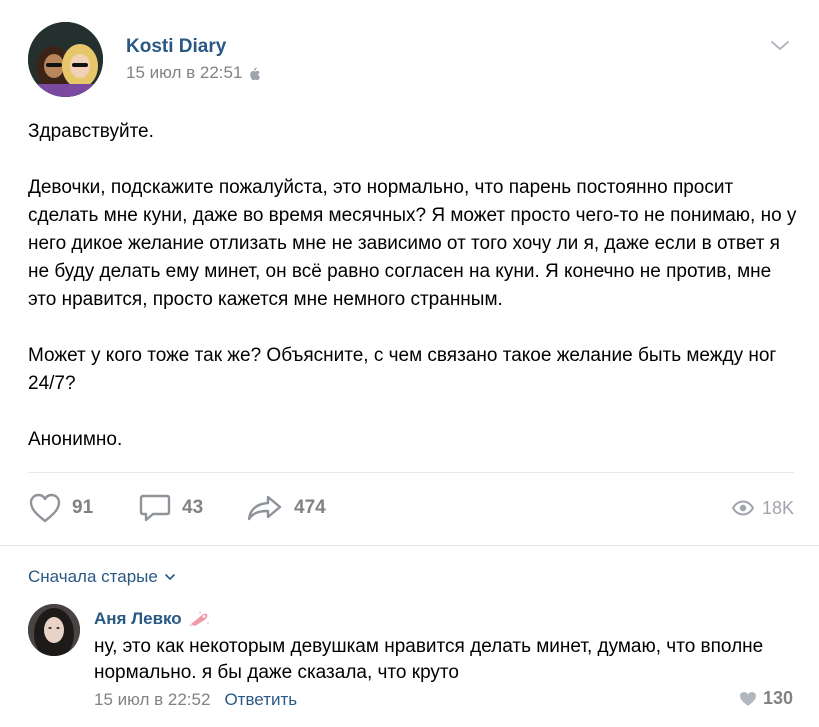  Describe the element at coordinates (411, 508) in the screenshot. I see `post-actions: 91 43 474 18K` at that location.